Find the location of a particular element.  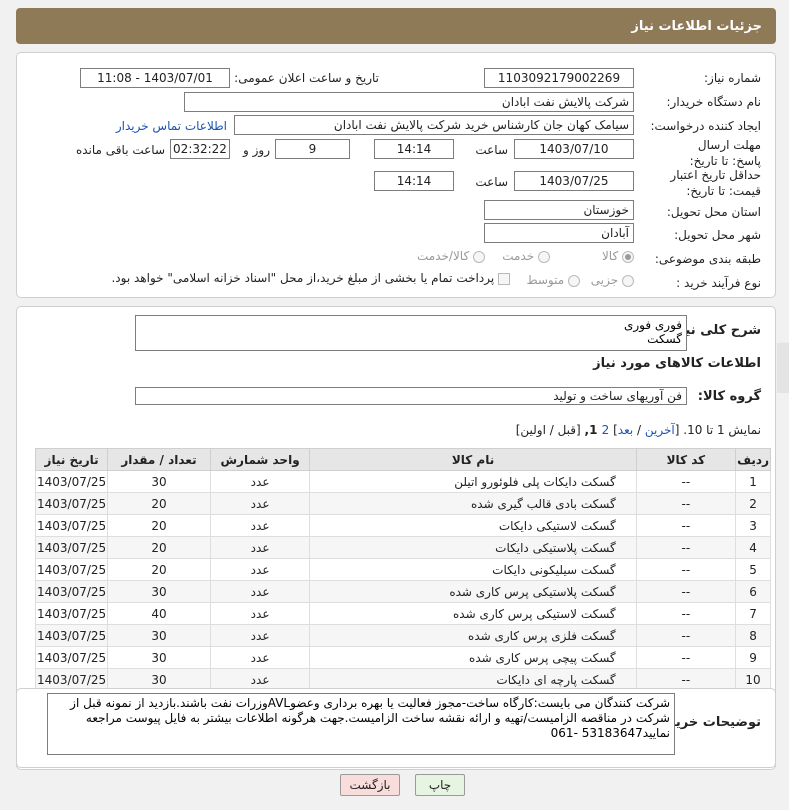

pagination-last-link: آخرین is located at coordinates (660, 430).